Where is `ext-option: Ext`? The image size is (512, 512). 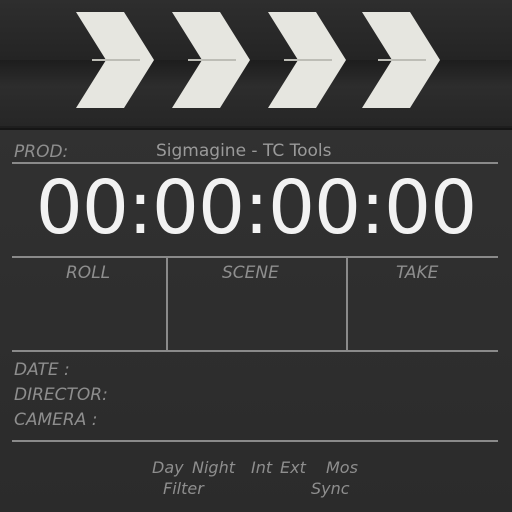 ext-option: Ext is located at coordinates (293, 467).